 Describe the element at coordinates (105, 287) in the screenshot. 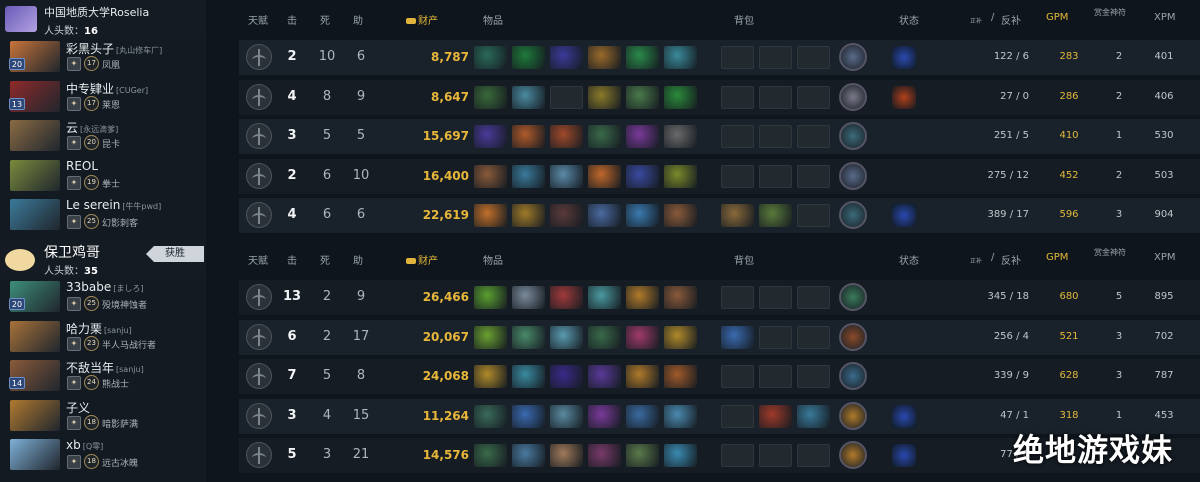

I see `player-name: 33babe [ましろ]` at that location.